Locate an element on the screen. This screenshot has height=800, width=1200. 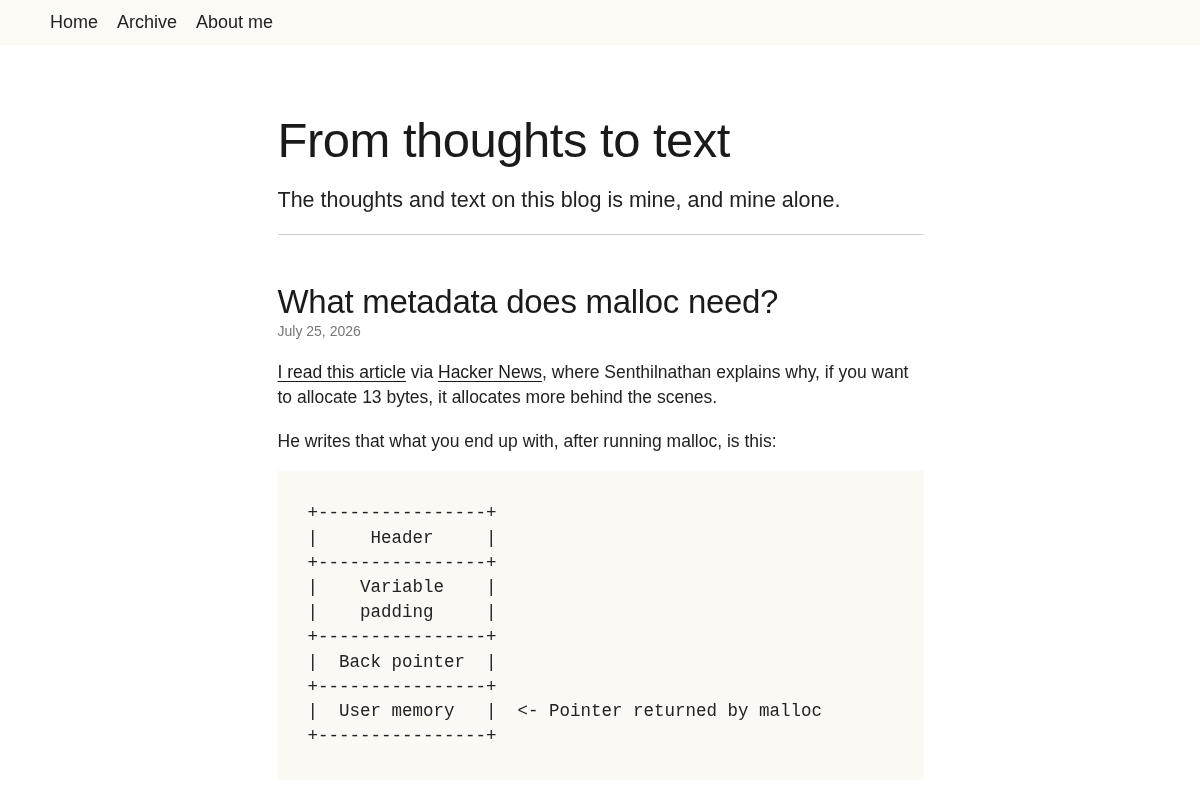
code-line: | padding | is located at coordinates (402, 613).